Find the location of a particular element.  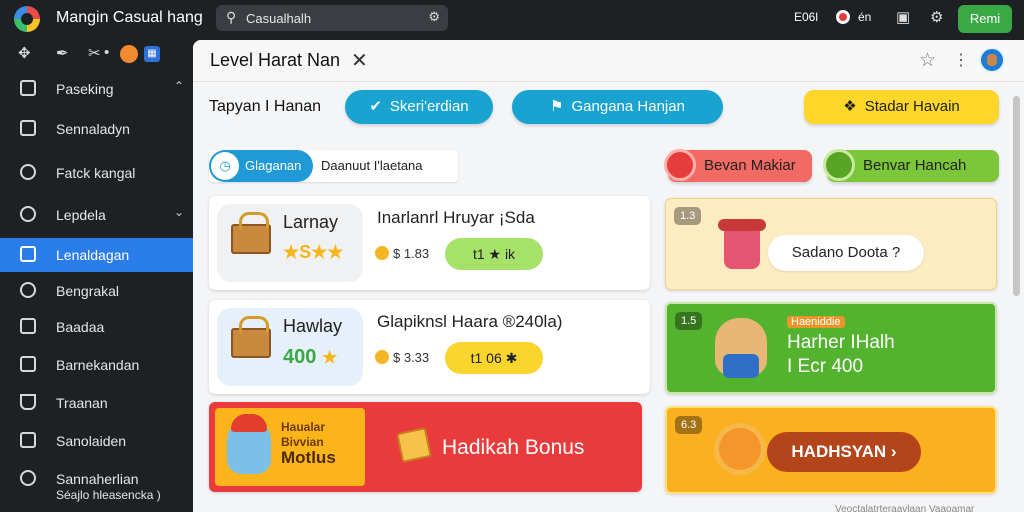

offer-buy-button: t1 ★ ik is located at coordinates (494, 254).